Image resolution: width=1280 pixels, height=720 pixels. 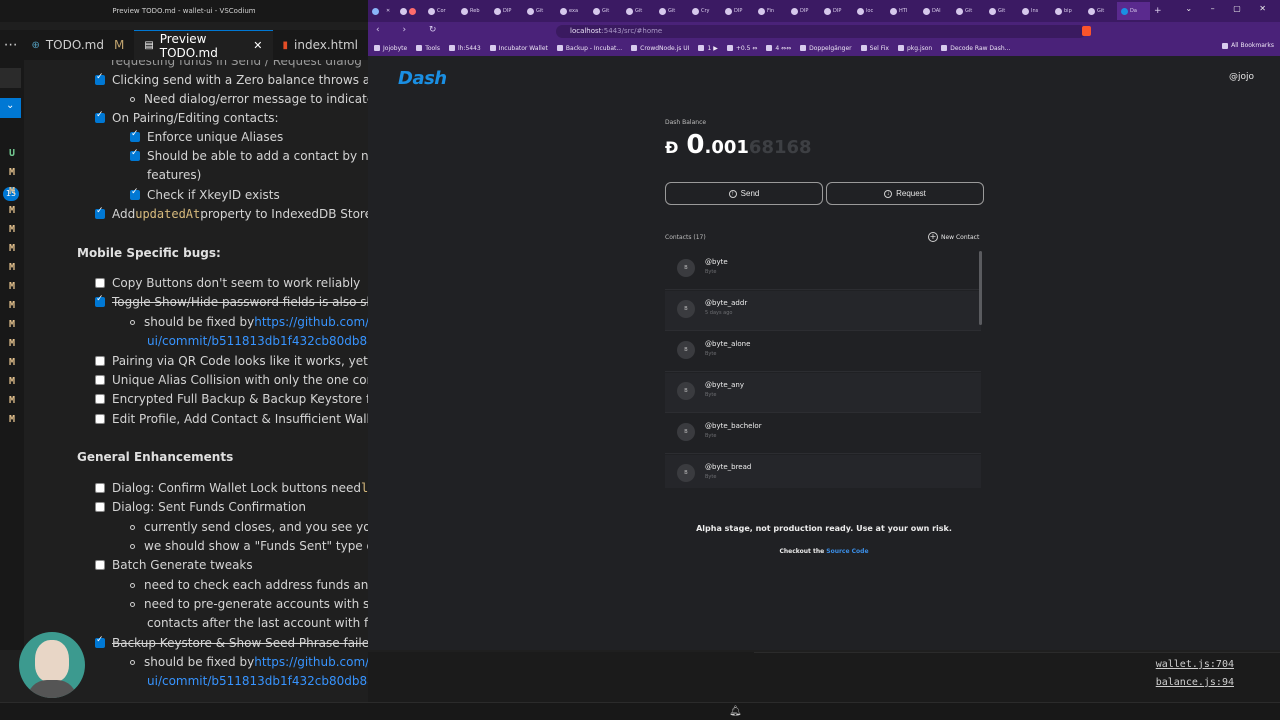 I want to click on bookmark: CrowdNode.js UI, so click(x=660, y=48).